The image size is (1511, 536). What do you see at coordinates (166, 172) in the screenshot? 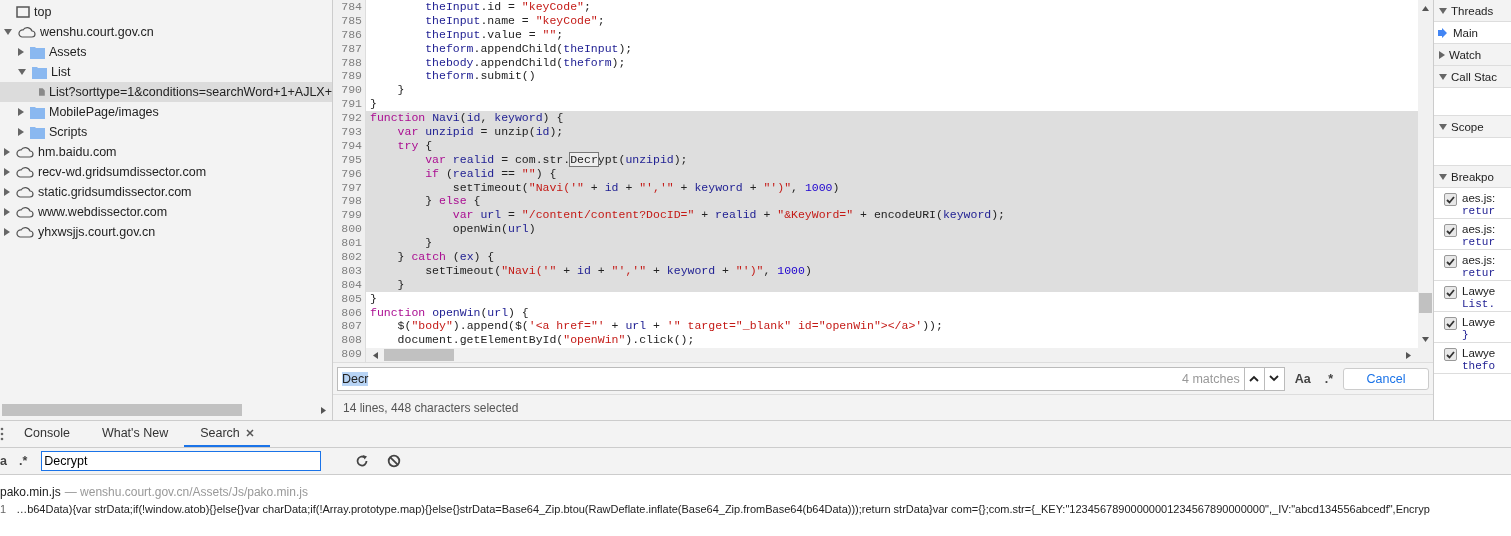
I see `tree-item: recv-wd.gridsumdissector.com` at bounding box center [166, 172].